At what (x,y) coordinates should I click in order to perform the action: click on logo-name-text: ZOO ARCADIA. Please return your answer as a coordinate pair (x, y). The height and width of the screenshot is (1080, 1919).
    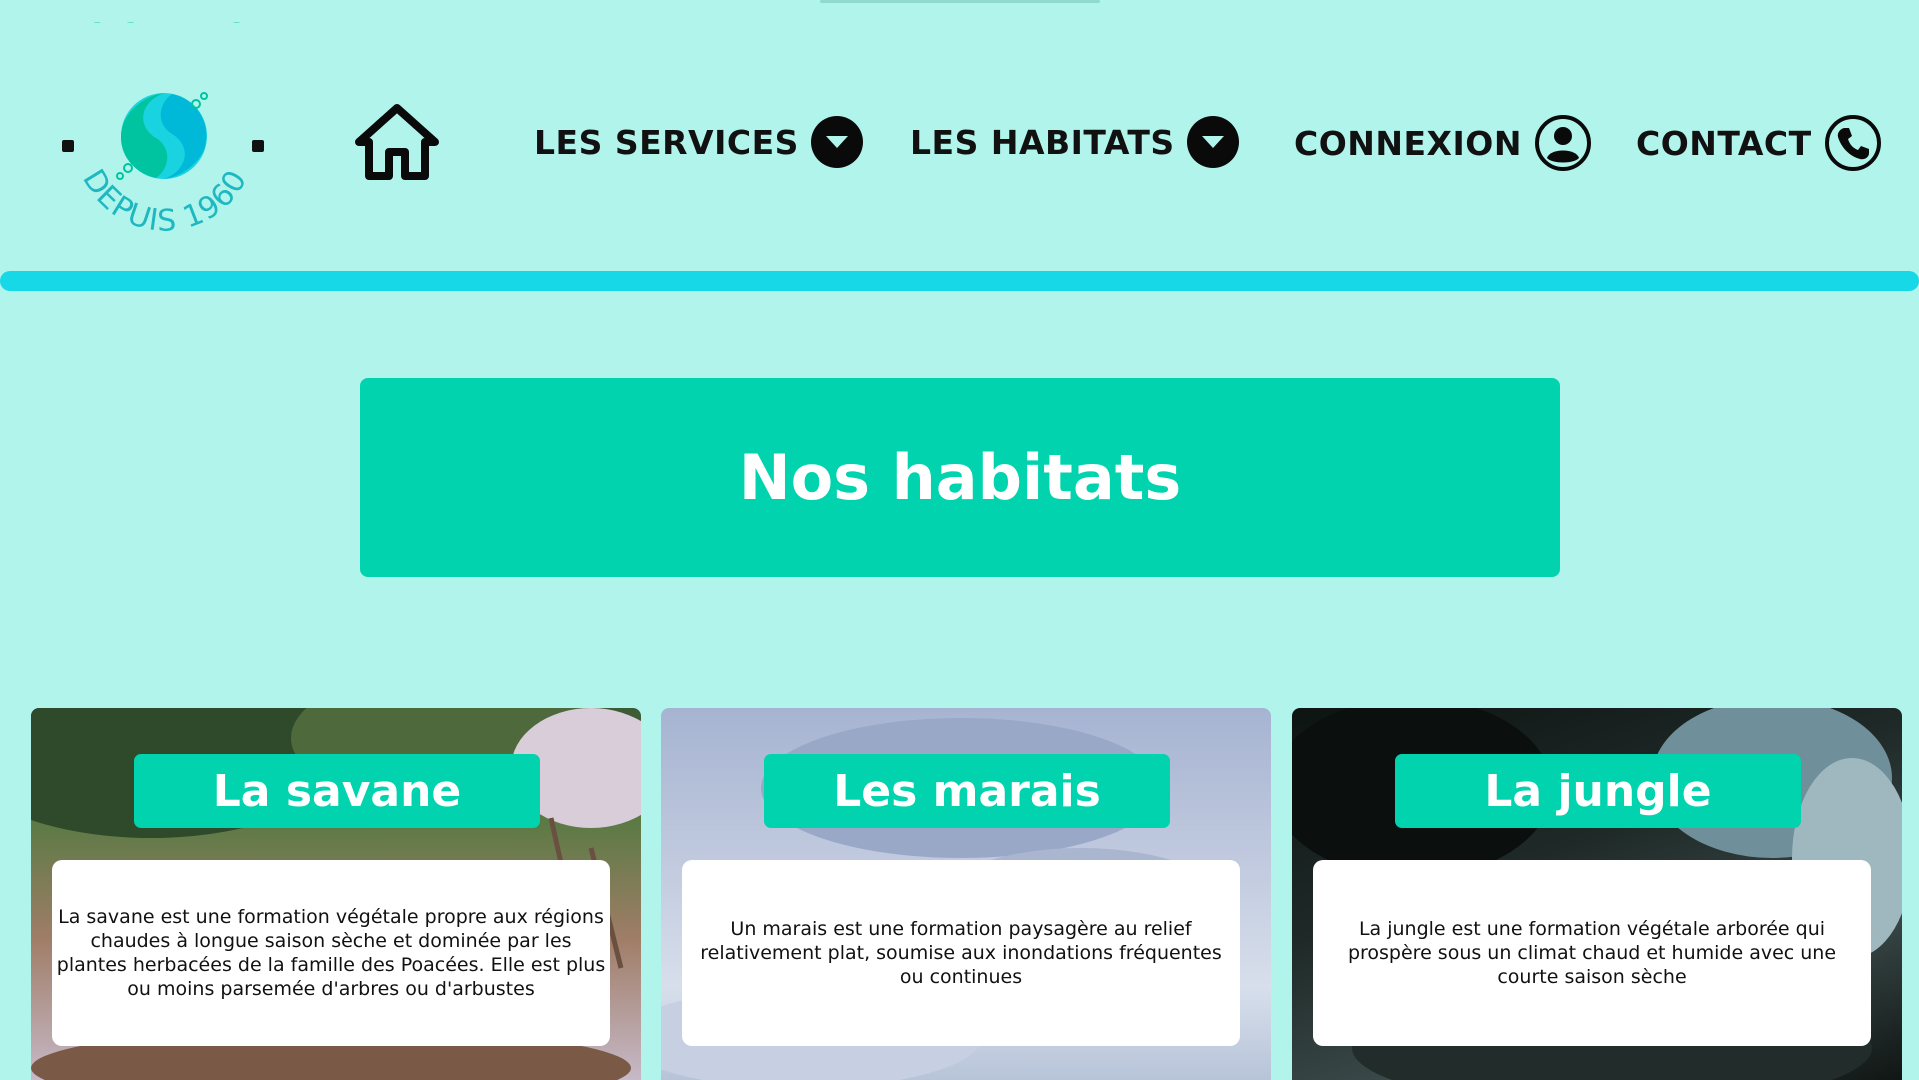
    Looking at the image, I should click on (164, 27).